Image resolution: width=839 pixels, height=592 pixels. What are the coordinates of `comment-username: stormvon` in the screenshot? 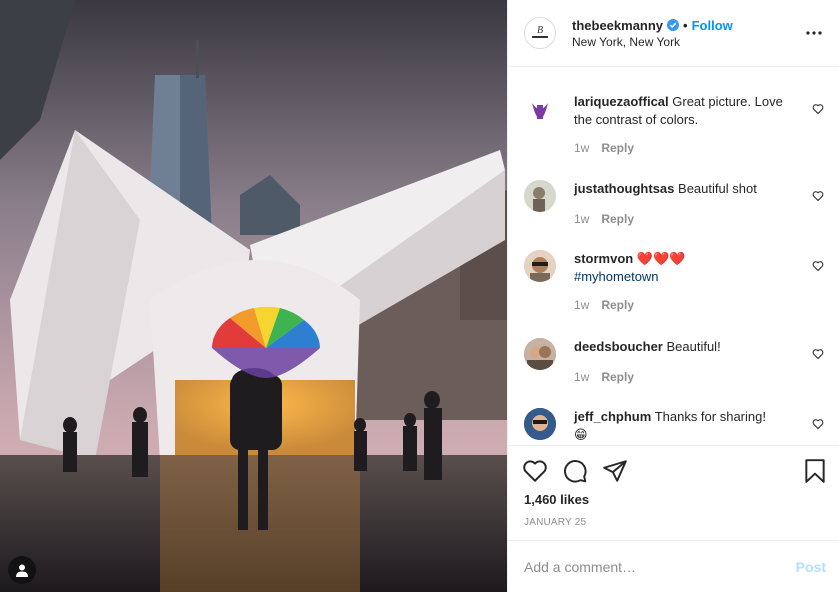 It's located at (603, 258).